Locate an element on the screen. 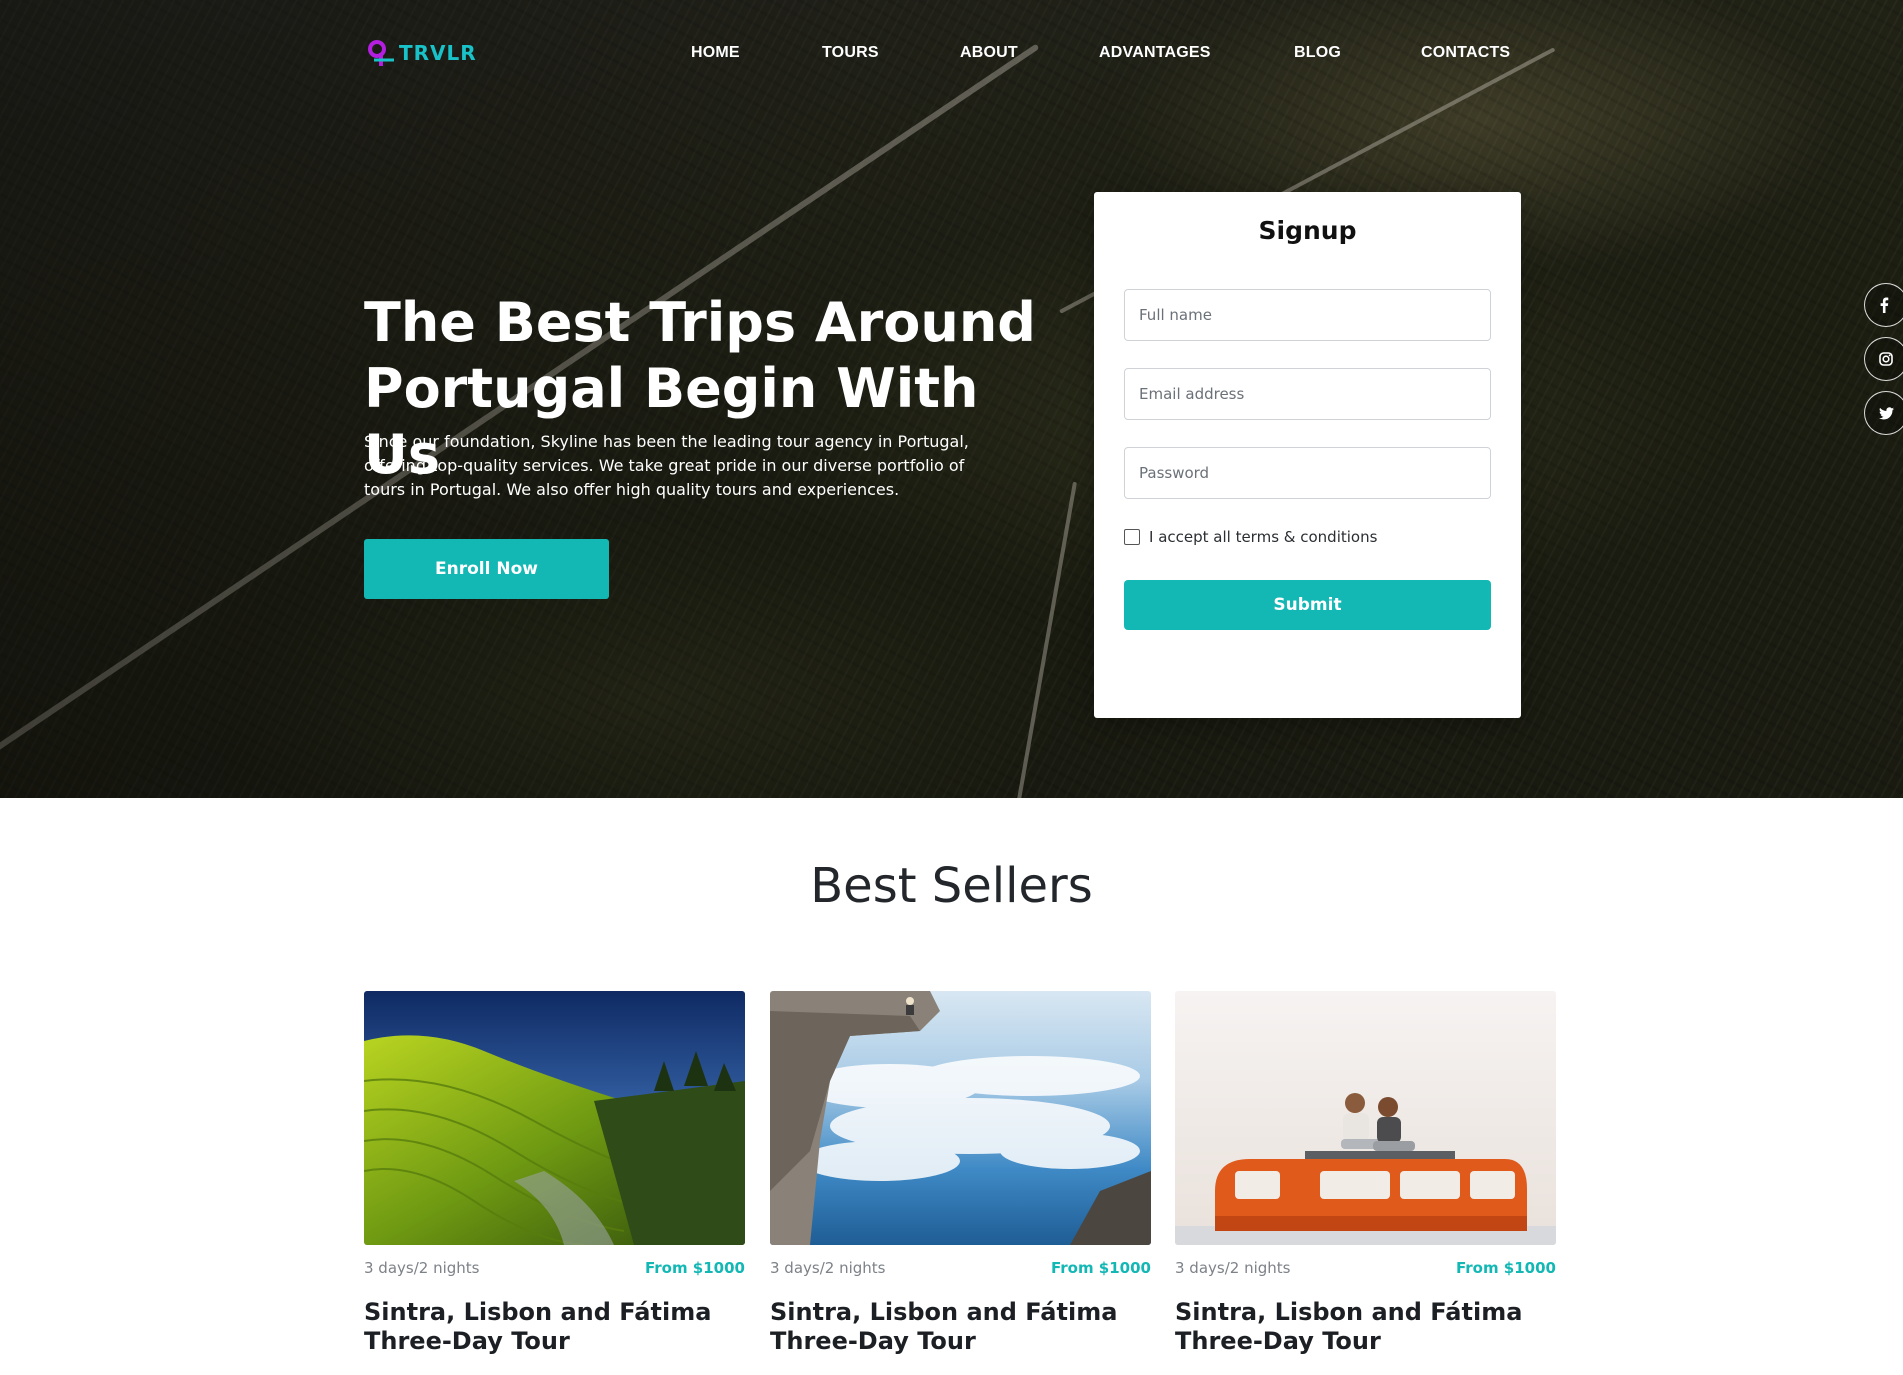 The image size is (1903, 1375). nav-tours: TOURS is located at coordinates (850, 53).